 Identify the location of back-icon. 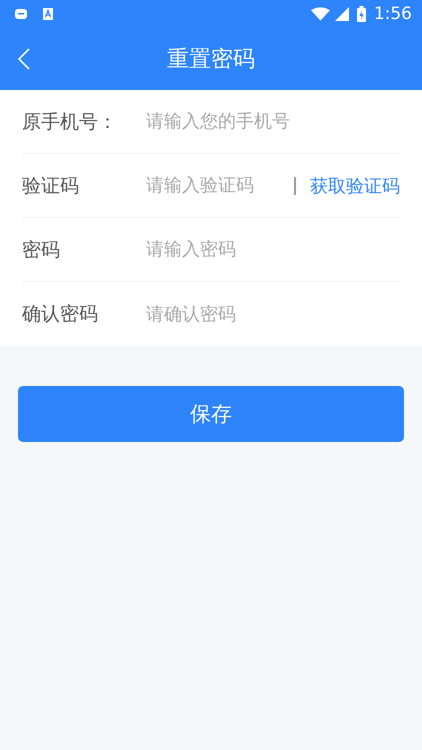
(24, 59).